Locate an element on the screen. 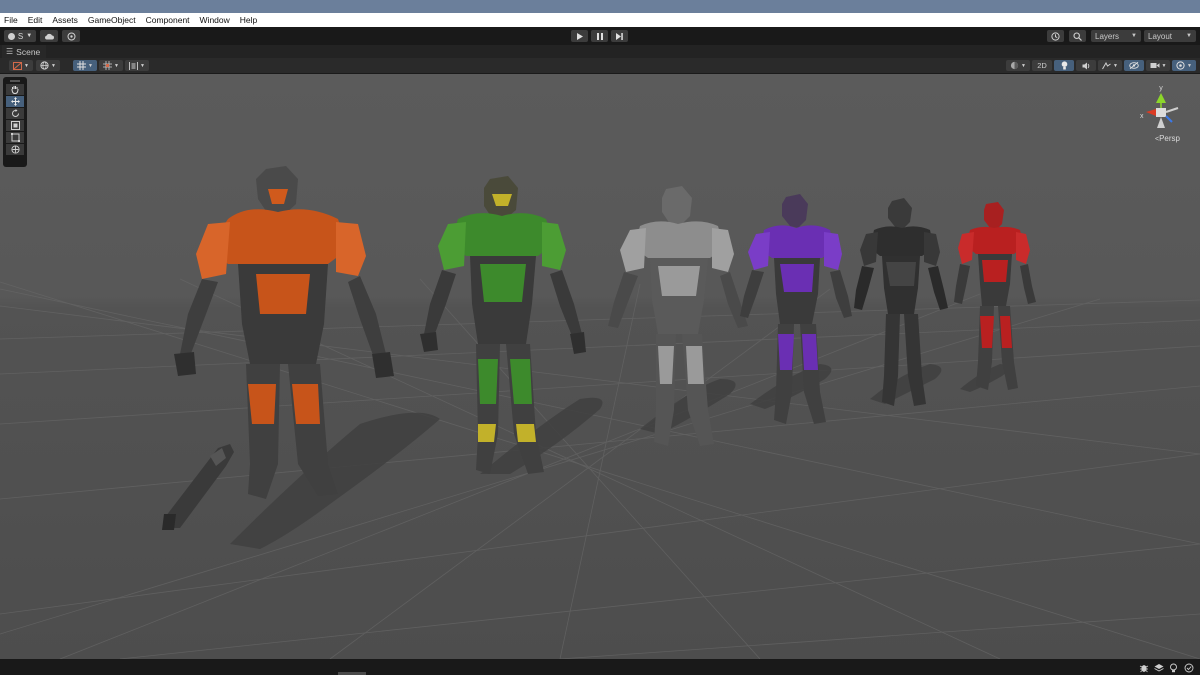 Image resolution: width=1200 pixels, height=675 pixels. projection-toggle: <Persp is located at coordinates (1167, 138).